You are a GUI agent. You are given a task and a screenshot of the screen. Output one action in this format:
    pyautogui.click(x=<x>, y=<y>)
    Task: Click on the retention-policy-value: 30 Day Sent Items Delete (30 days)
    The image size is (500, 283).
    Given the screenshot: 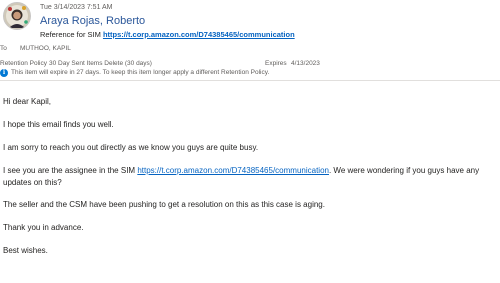 What is the action you would take?
    pyautogui.click(x=100, y=63)
    